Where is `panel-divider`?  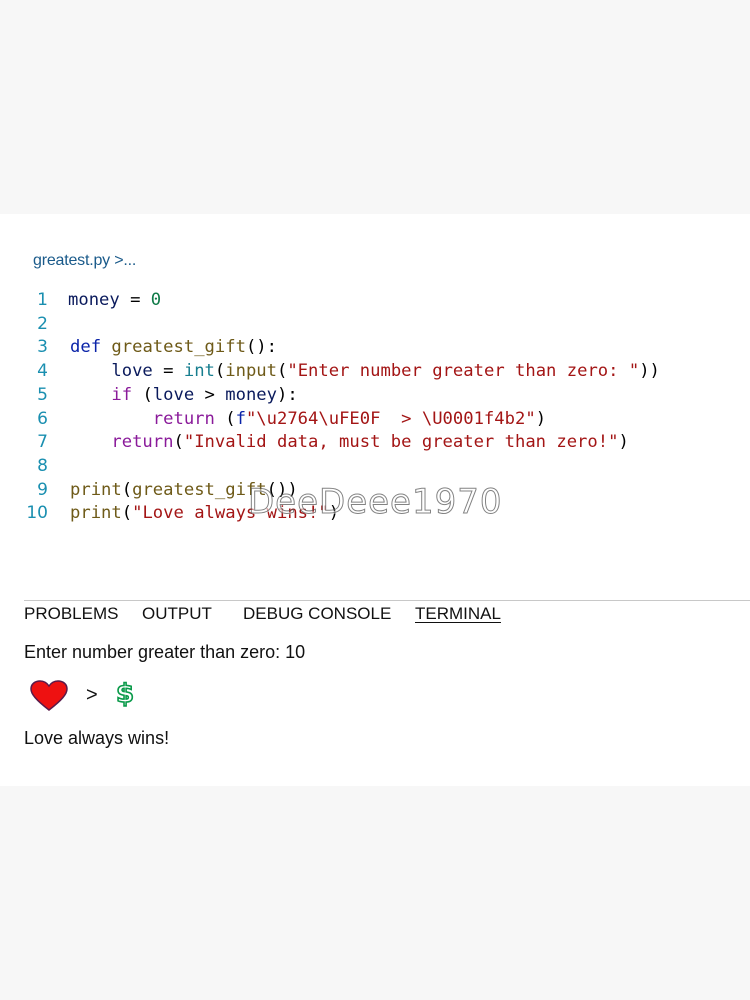 panel-divider is located at coordinates (387, 600).